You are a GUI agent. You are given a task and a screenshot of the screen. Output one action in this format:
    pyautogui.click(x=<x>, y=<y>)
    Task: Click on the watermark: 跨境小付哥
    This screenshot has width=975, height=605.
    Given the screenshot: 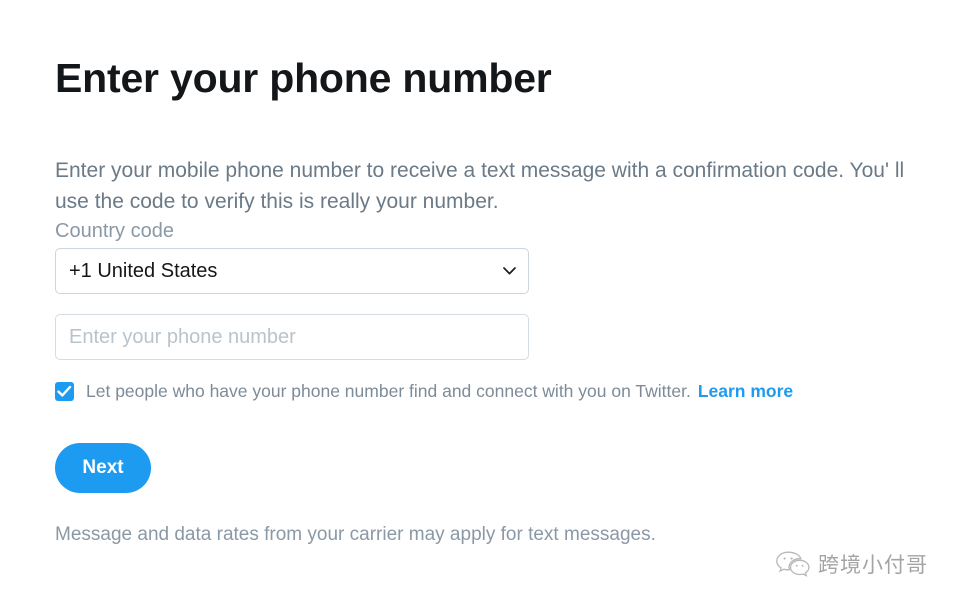 What is the action you would take?
    pyautogui.click(x=851, y=564)
    